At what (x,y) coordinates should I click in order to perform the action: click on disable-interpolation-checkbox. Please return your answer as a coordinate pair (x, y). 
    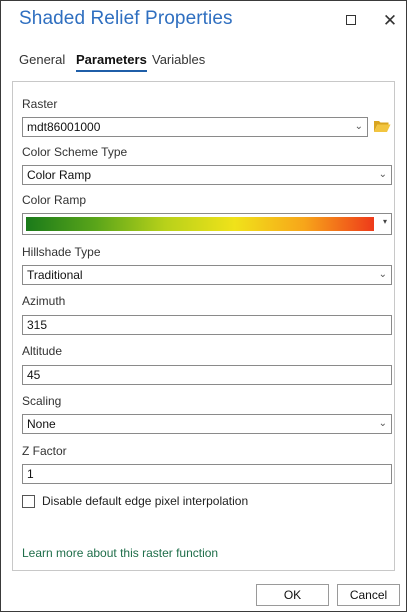
    Looking at the image, I should click on (28, 501).